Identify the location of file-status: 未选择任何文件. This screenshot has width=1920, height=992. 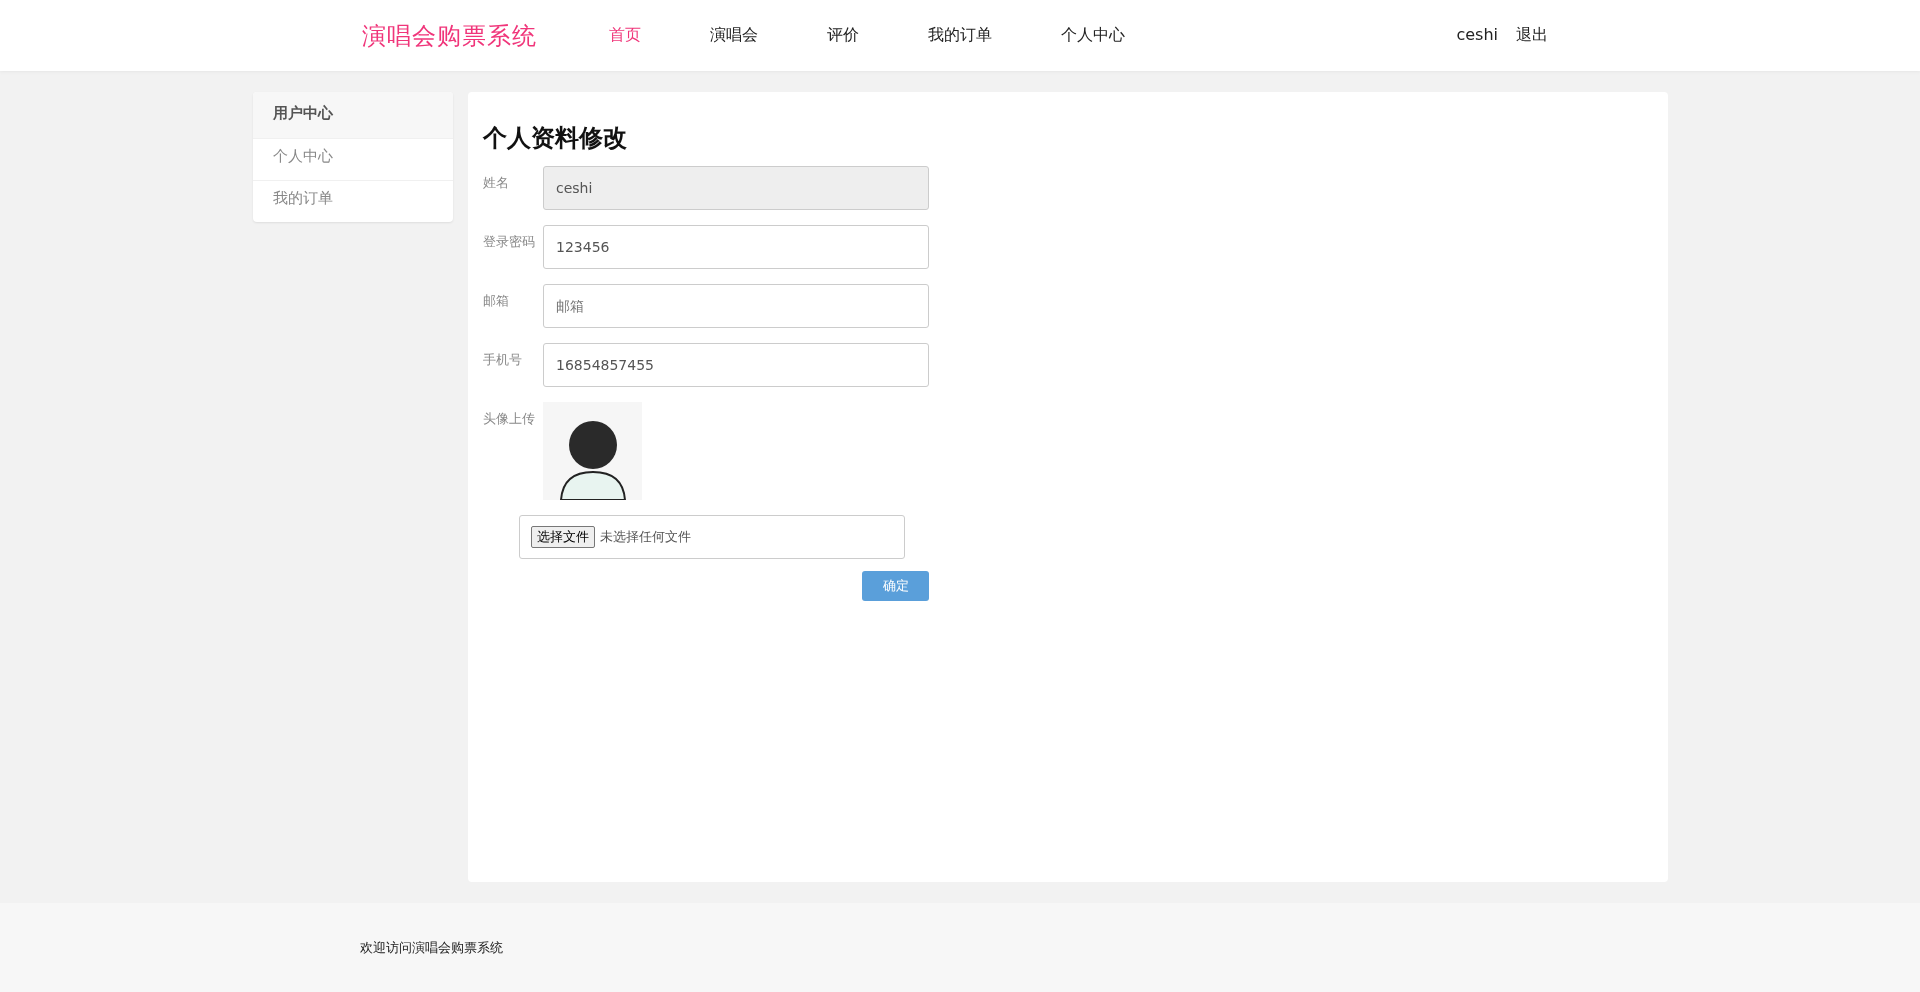
(645, 537).